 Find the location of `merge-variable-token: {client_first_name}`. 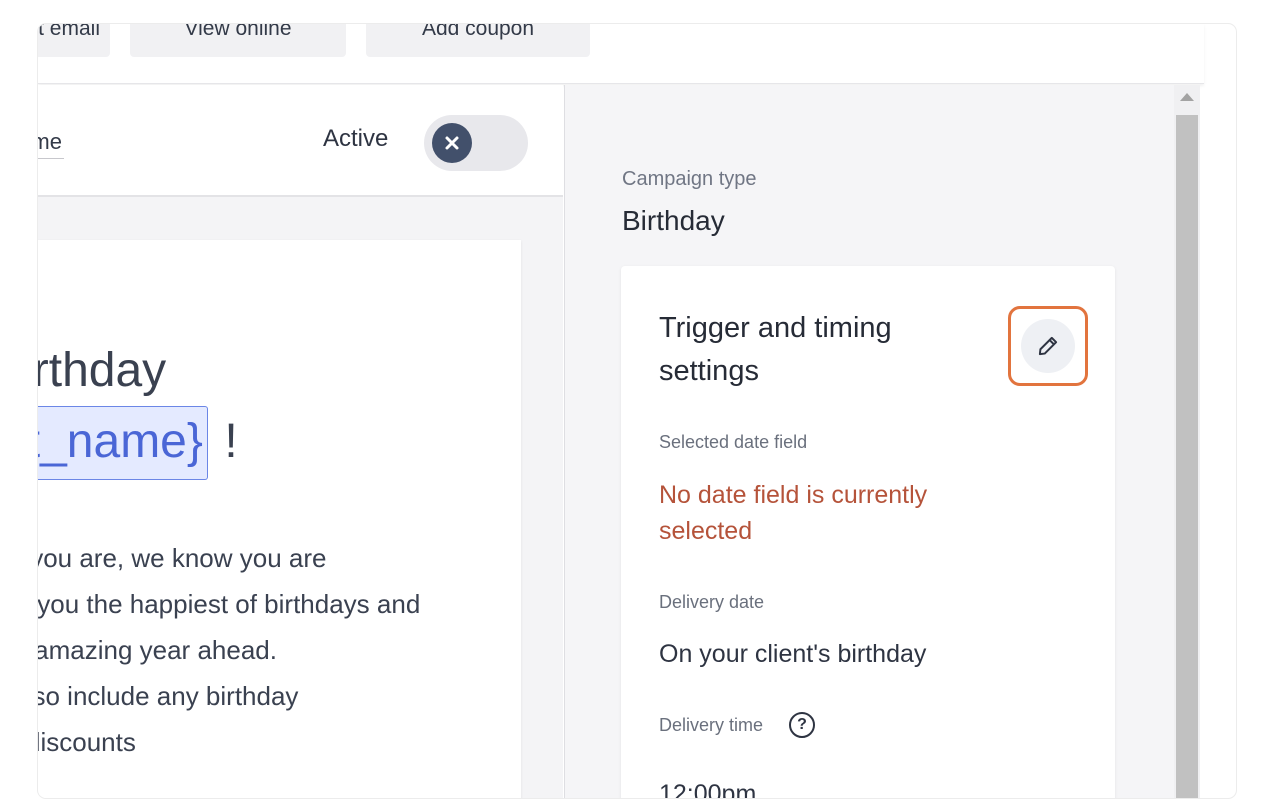

merge-variable-token: {client_first_name} is located at coordinates (123, 443).